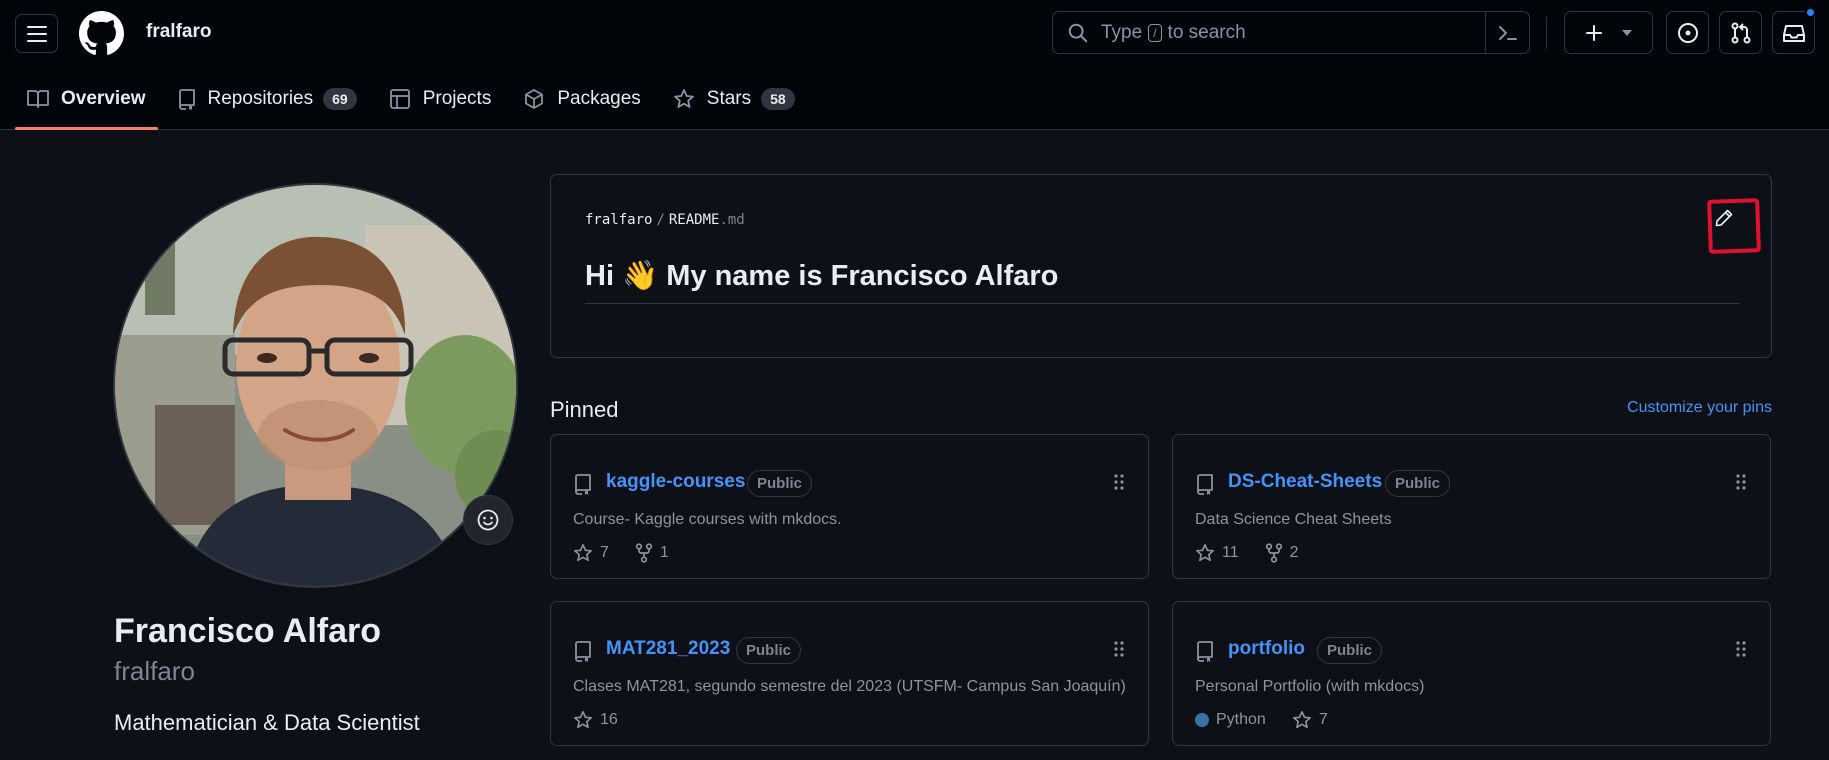 This screenshot has height=760, width=1829. I want to click on profile-photo, so click(315, 385).